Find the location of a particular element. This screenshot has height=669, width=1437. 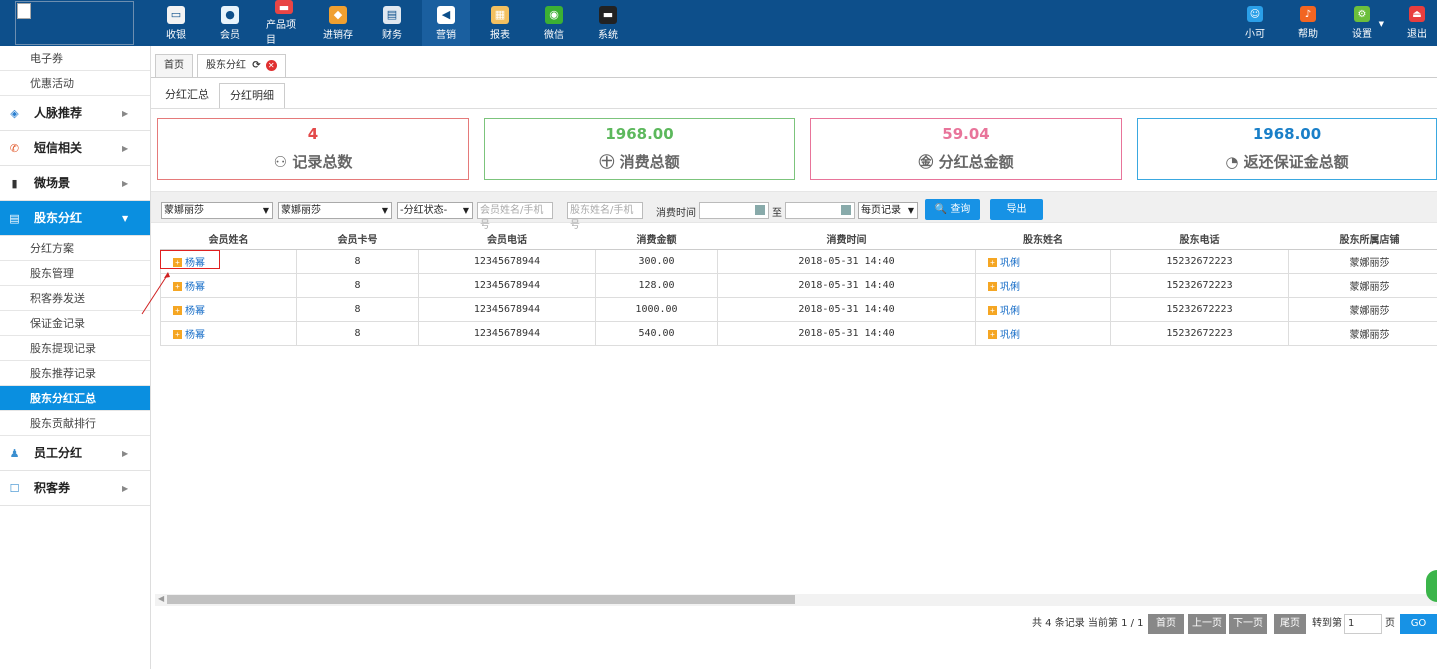

store-select-2: 蒙娜丽莎 ▼ is located at coordinates (335, 210).